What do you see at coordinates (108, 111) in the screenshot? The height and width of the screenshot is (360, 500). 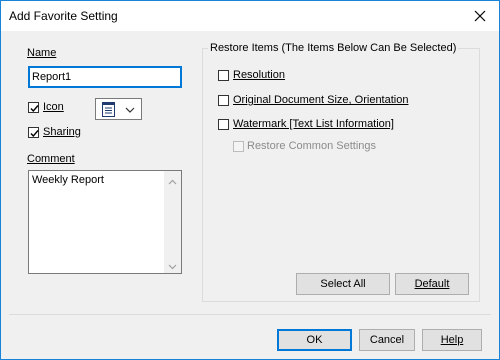 I see `document-icon` at bounding box center [108, 111].